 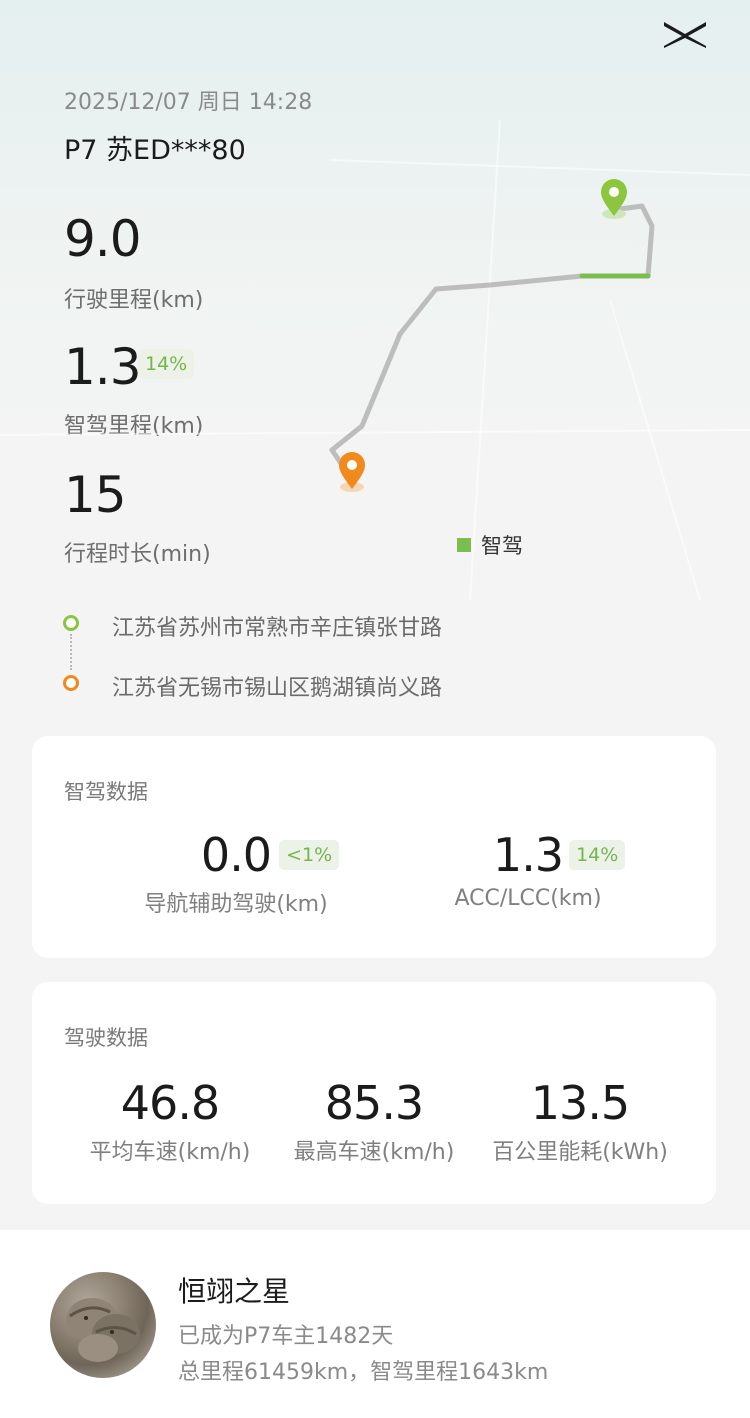 What do you see at coordinates (106, 1038) in the screenshot?
I see `drive-card-title: 驾驶数据` at bounding box center [106, 1038].